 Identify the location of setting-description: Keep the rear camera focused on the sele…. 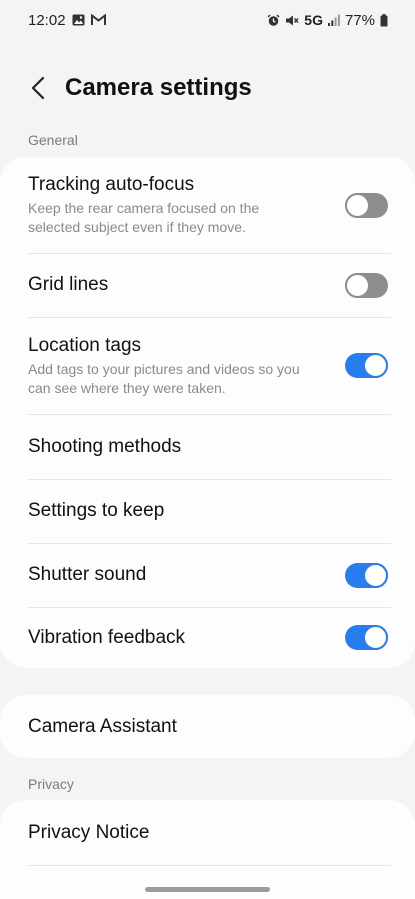
(144, 217).